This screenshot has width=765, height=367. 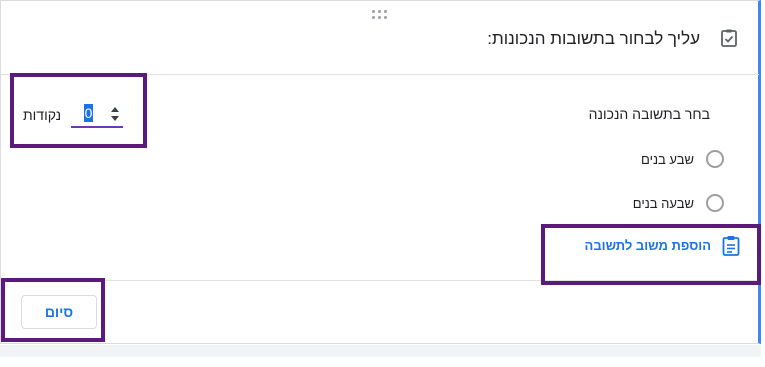 I want to click on clipboard-check-icon, so click(x=729, y=38).